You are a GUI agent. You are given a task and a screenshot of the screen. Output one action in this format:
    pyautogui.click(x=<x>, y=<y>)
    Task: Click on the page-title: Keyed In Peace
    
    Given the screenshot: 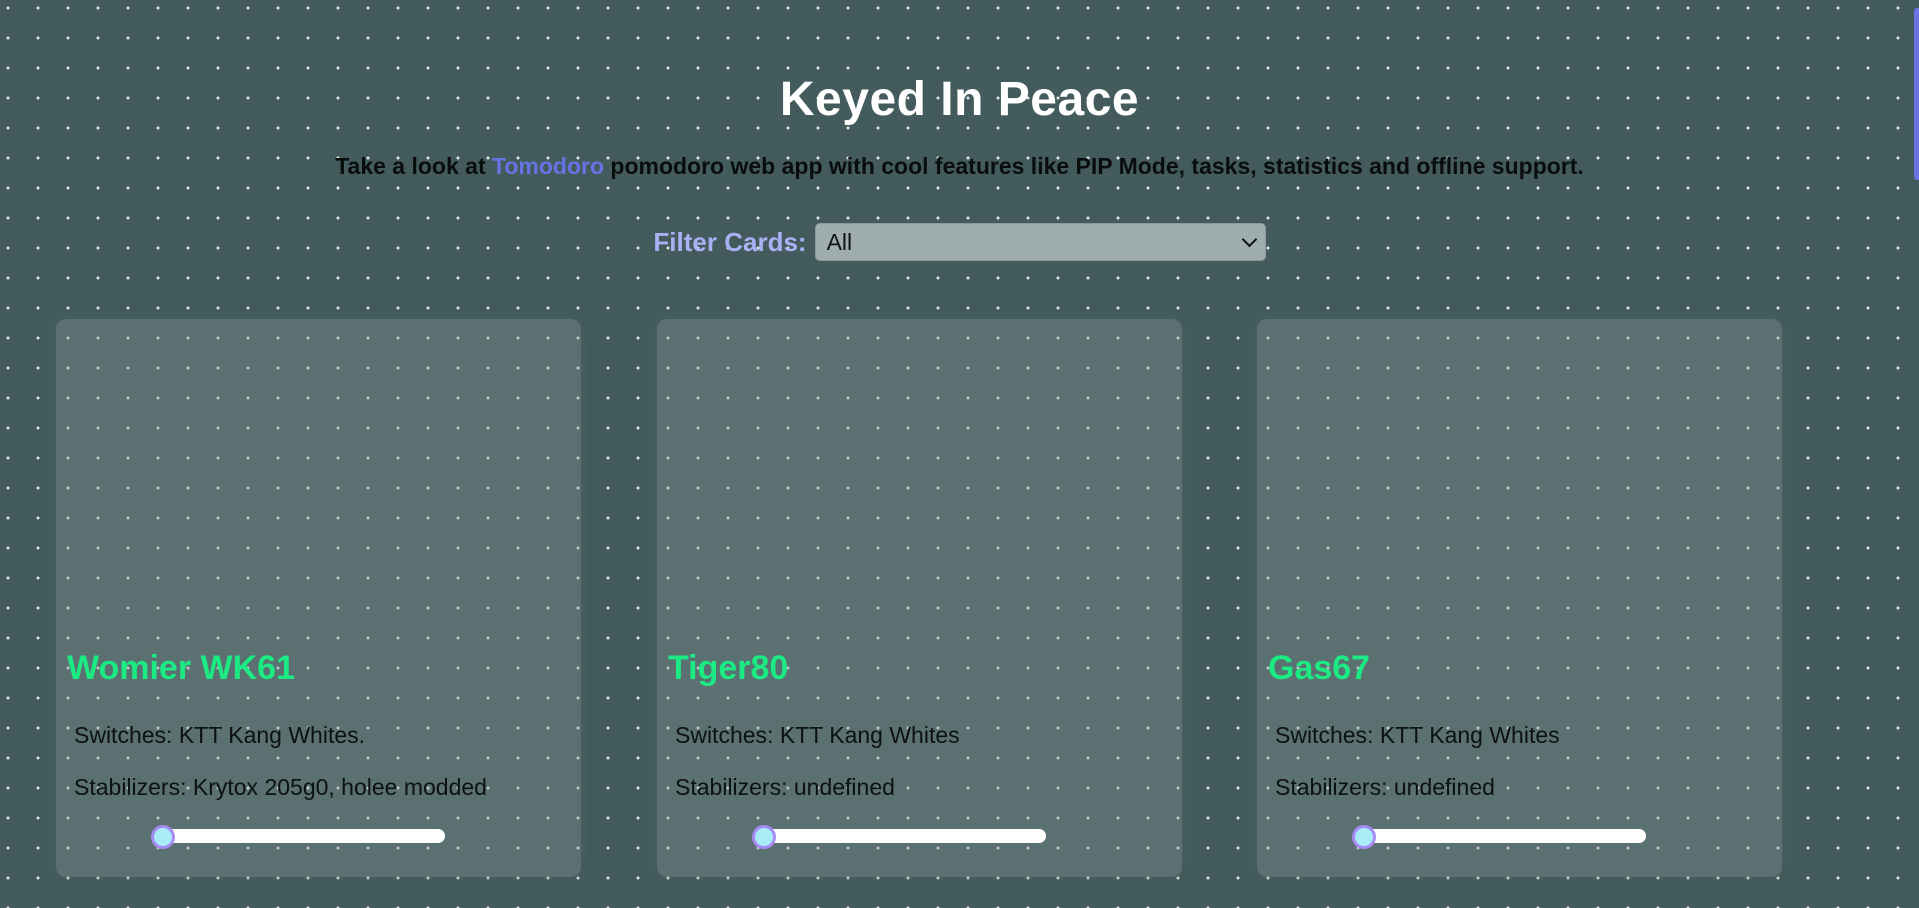 What is the action you would take?
    pyautogui.click(x=959, y=99)
    